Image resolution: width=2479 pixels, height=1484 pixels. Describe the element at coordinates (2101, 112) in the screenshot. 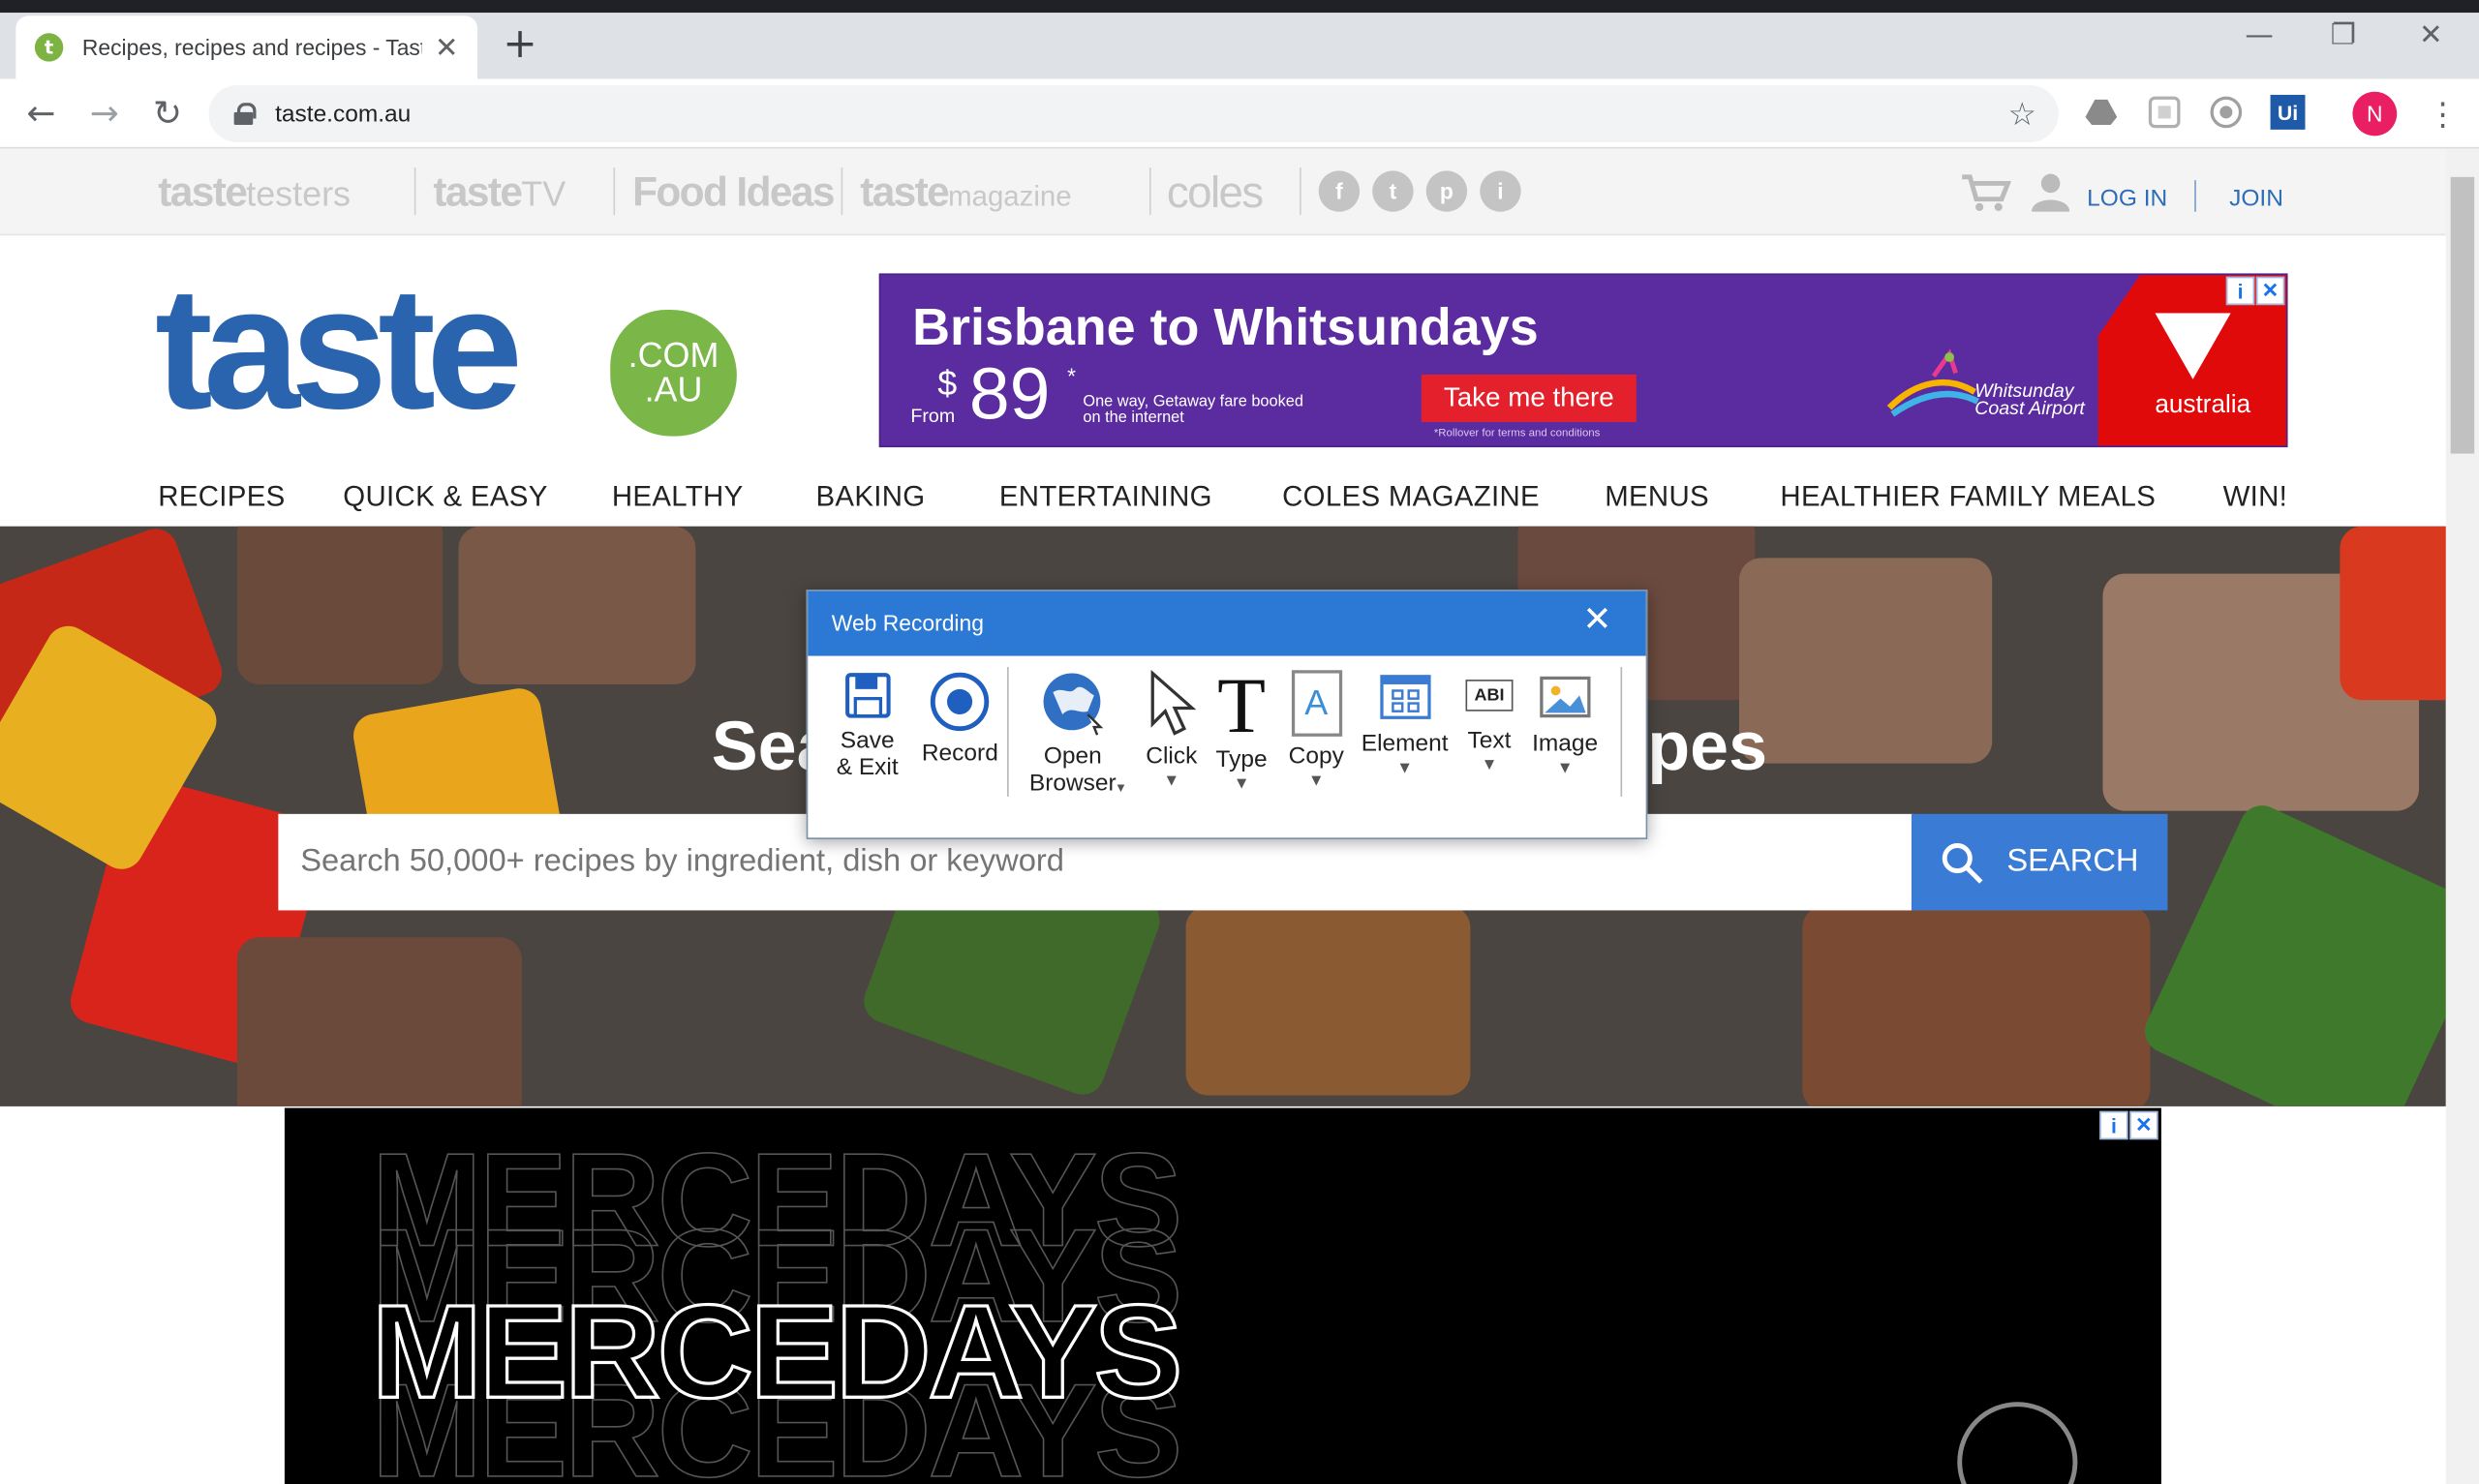

I see `drive-extension-icon` at that location.